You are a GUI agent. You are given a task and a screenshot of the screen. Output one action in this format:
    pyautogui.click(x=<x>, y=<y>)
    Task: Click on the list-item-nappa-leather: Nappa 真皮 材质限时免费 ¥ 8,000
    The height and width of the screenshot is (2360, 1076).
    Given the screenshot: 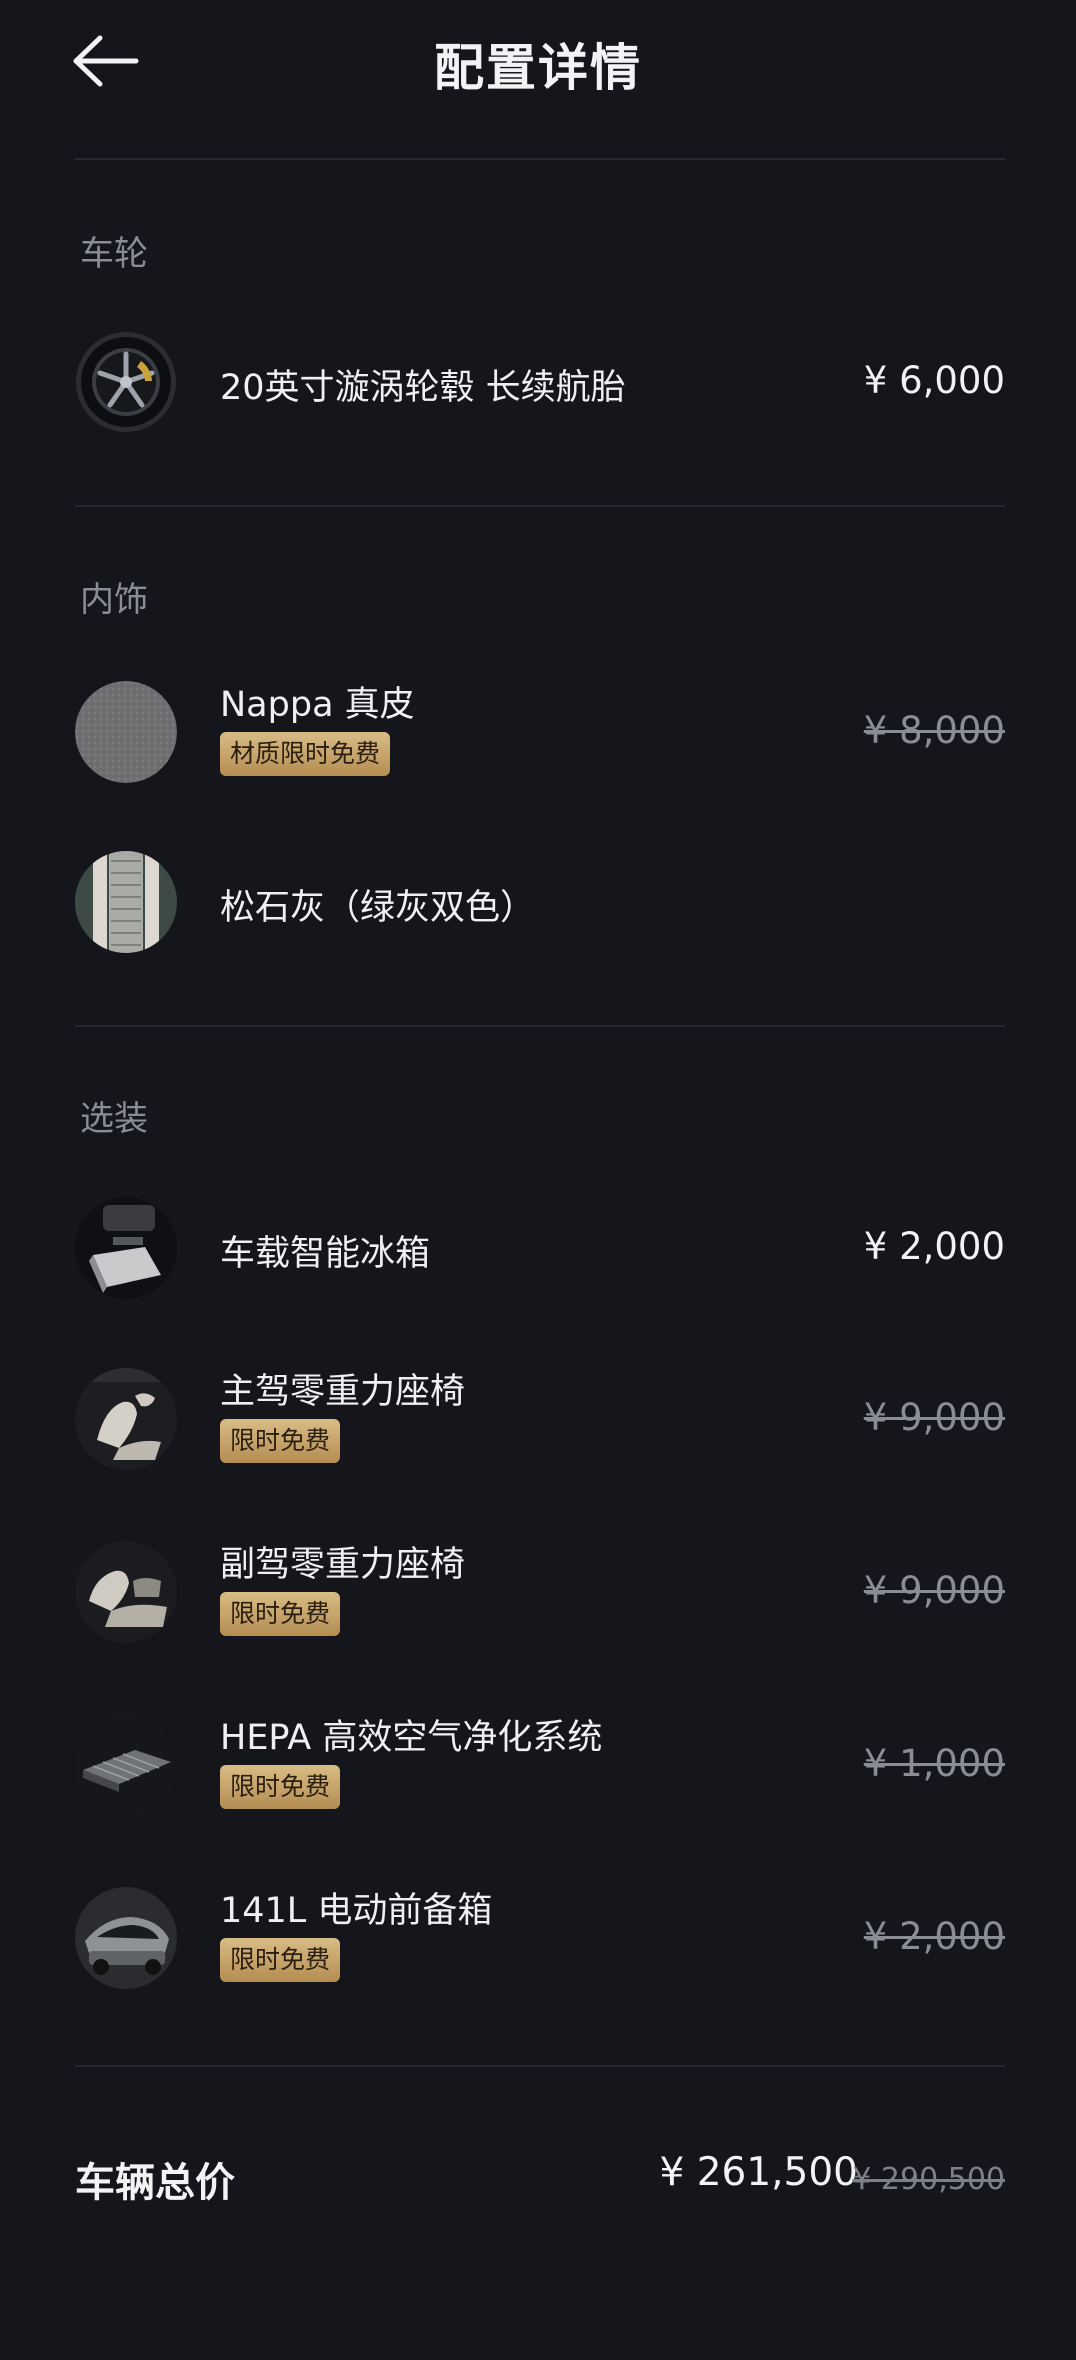 What is the action you would take?
    pyautogui.click(x=540, y=731)
    